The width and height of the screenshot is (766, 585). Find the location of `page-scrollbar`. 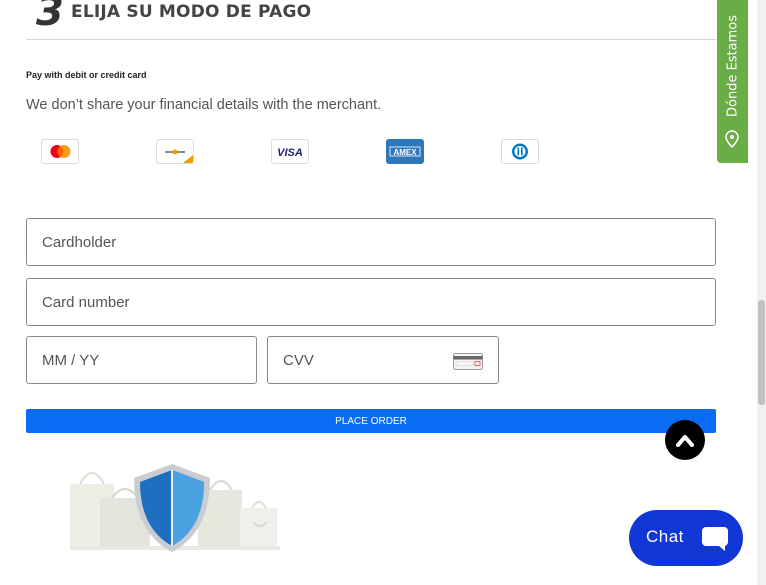

page-scrollbar is located at coordinates (761, 292).